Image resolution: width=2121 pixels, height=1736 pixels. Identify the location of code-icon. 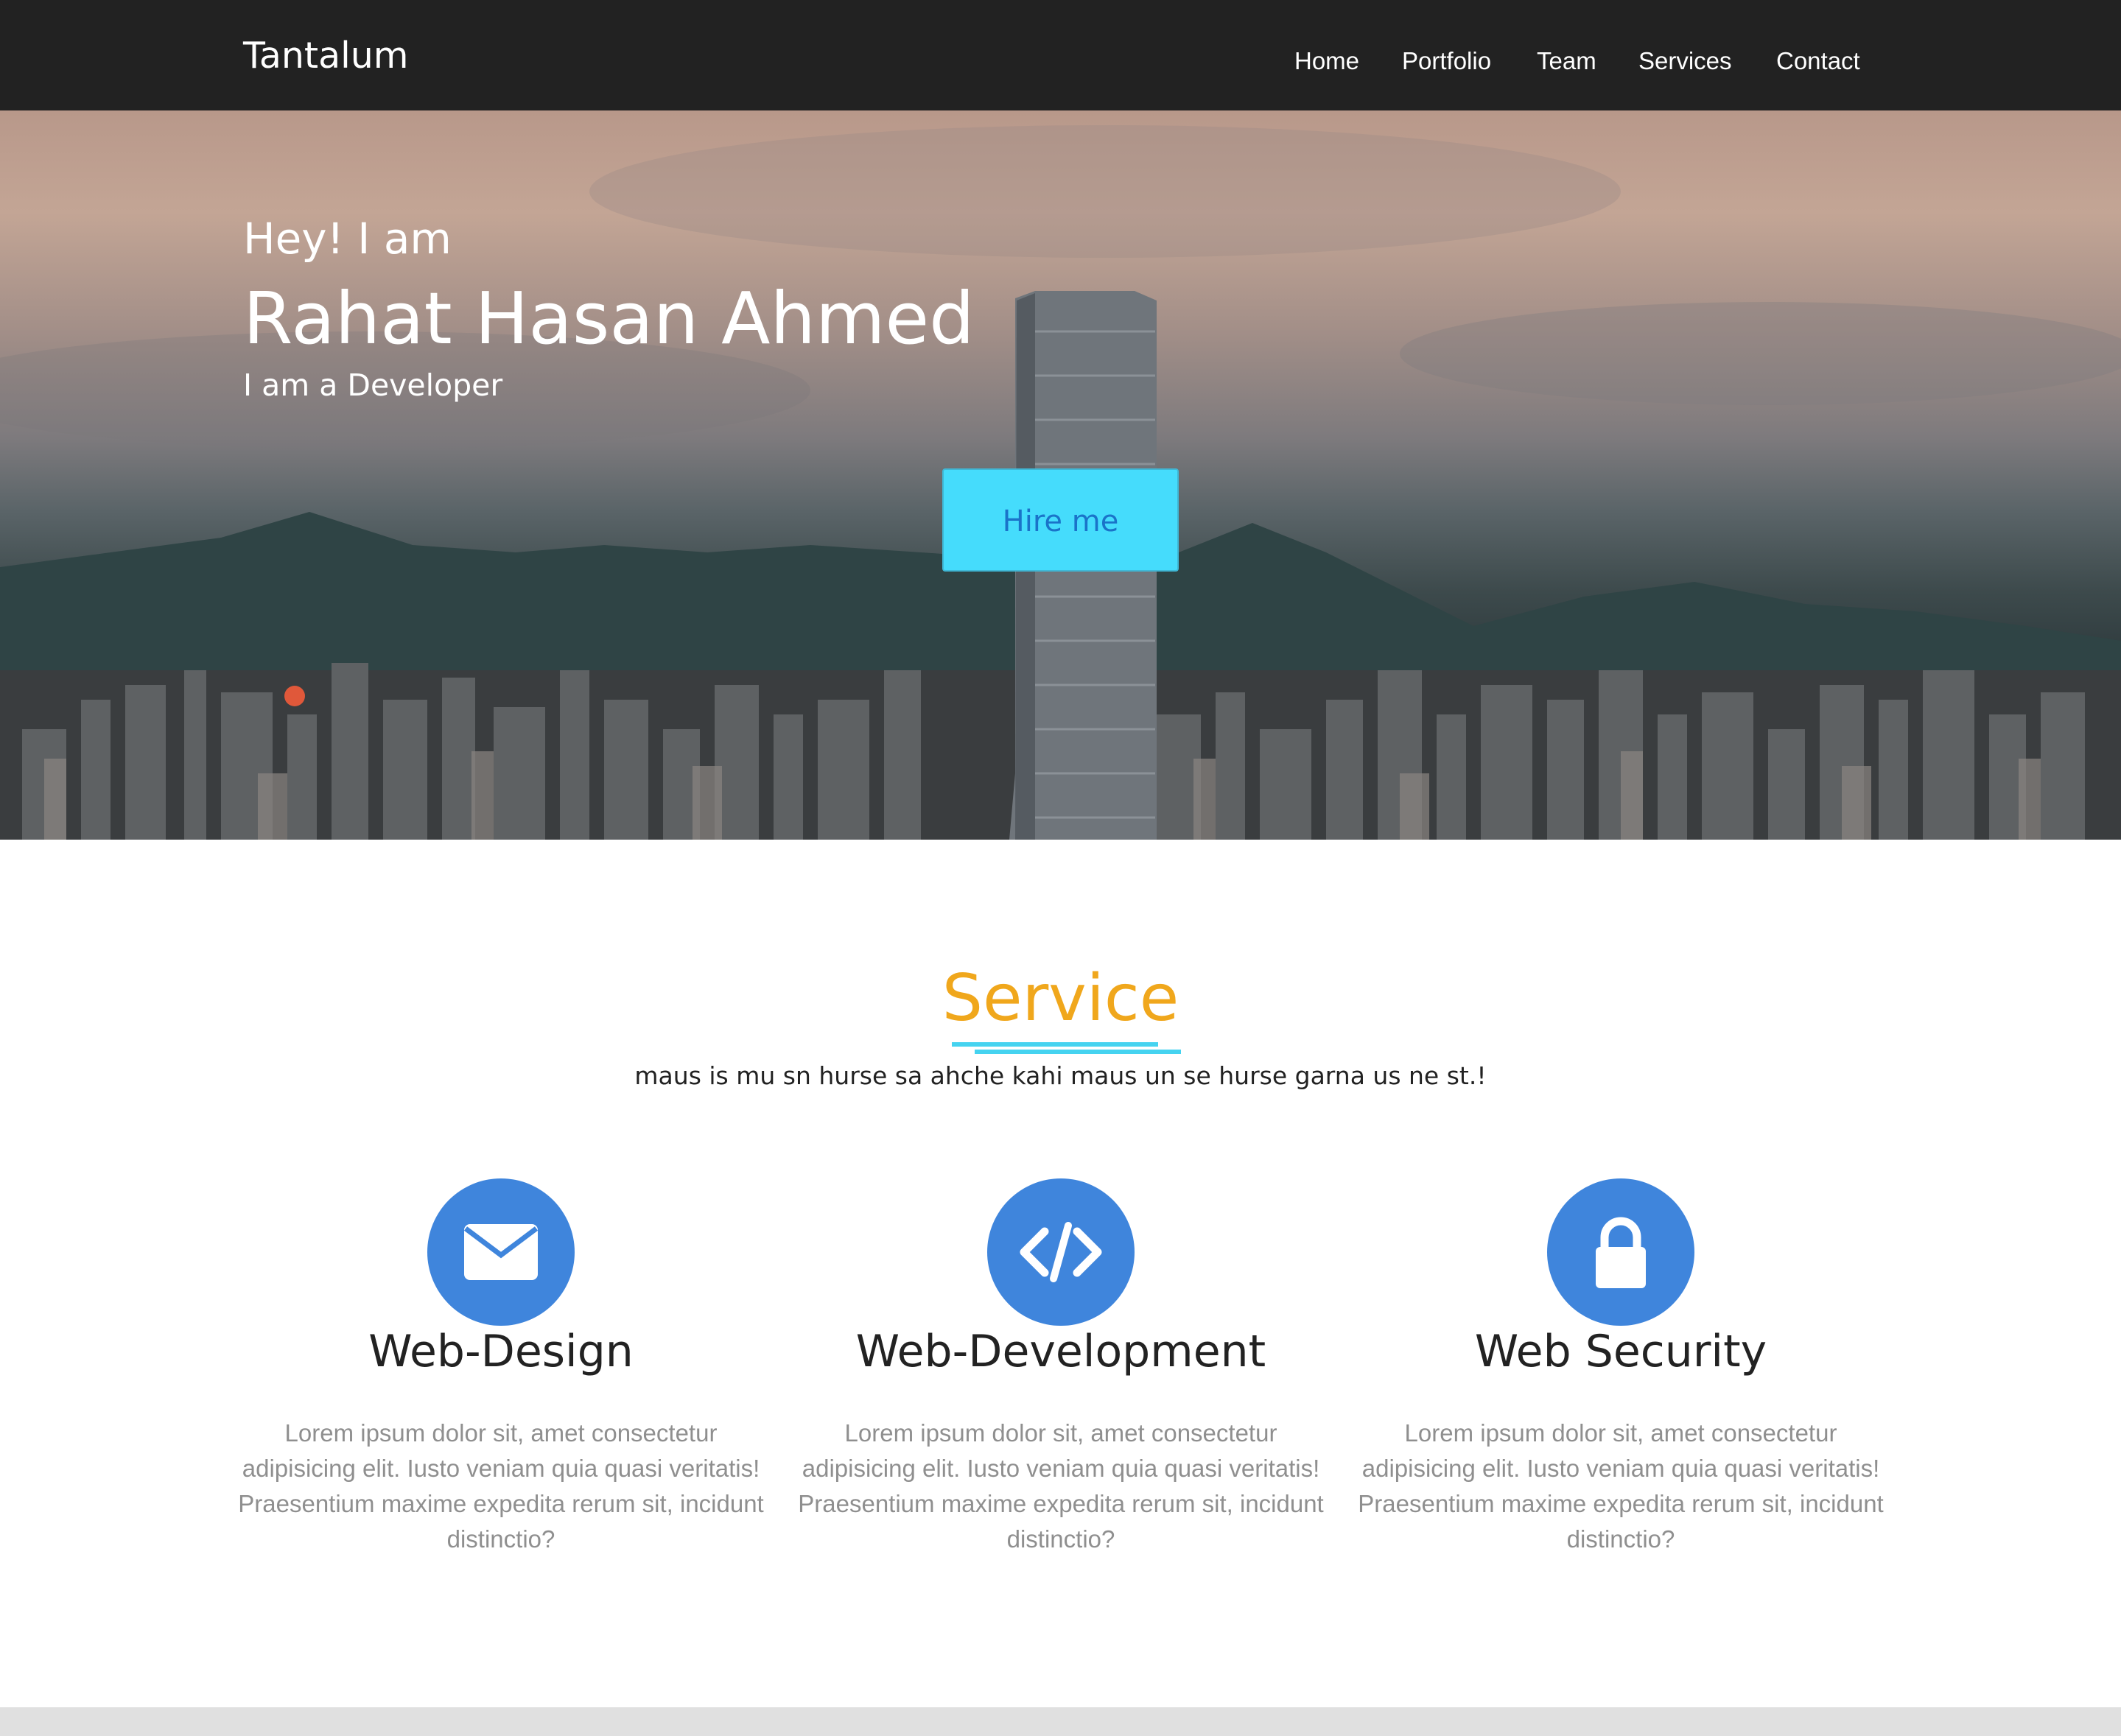
(1061, 1252).